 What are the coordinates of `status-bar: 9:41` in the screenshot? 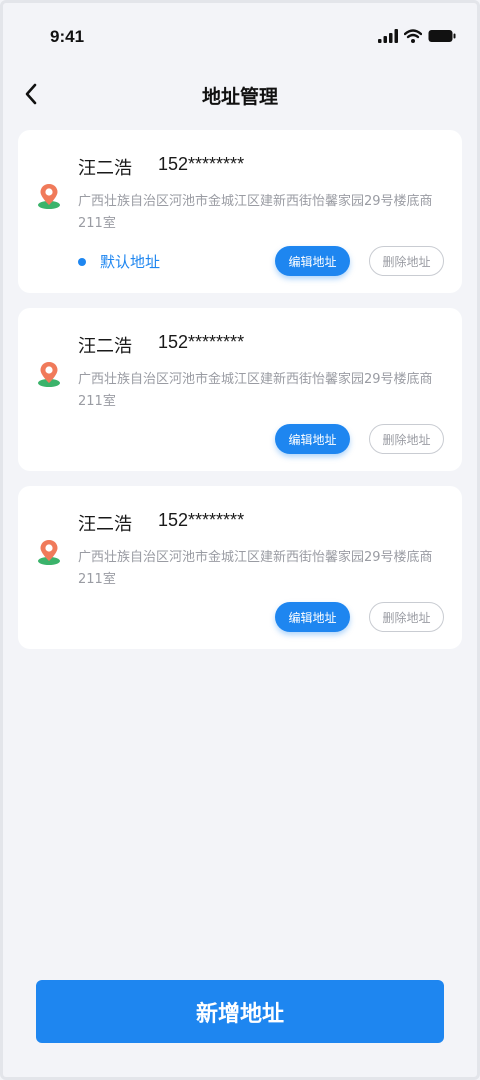 It's located at (240, 35).